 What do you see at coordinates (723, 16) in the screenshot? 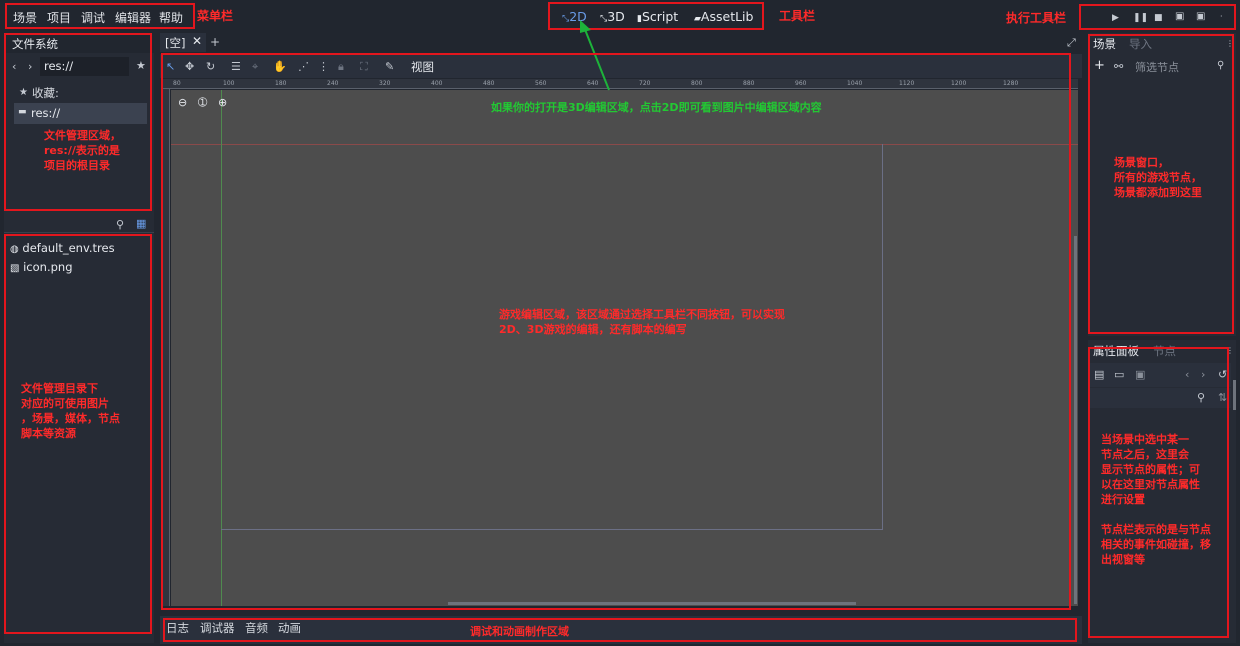
I see `mode-assetlib-button: ▰AssetLib` at bounding box center [723, 16].